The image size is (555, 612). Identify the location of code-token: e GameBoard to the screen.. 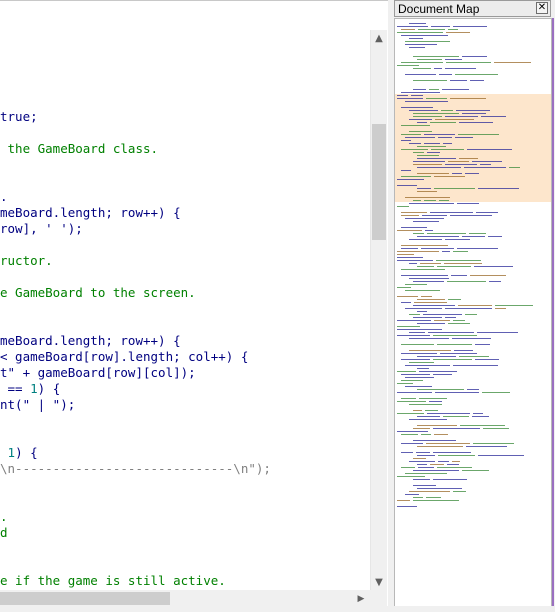
(98, 292).